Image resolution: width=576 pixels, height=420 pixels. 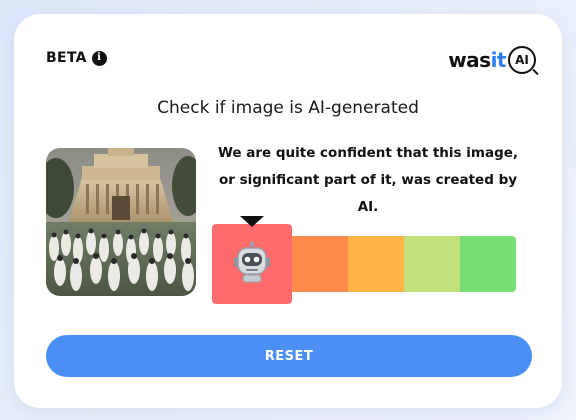 I want to click on wasitai-logo: was it AI, so click(x=492, y=60).